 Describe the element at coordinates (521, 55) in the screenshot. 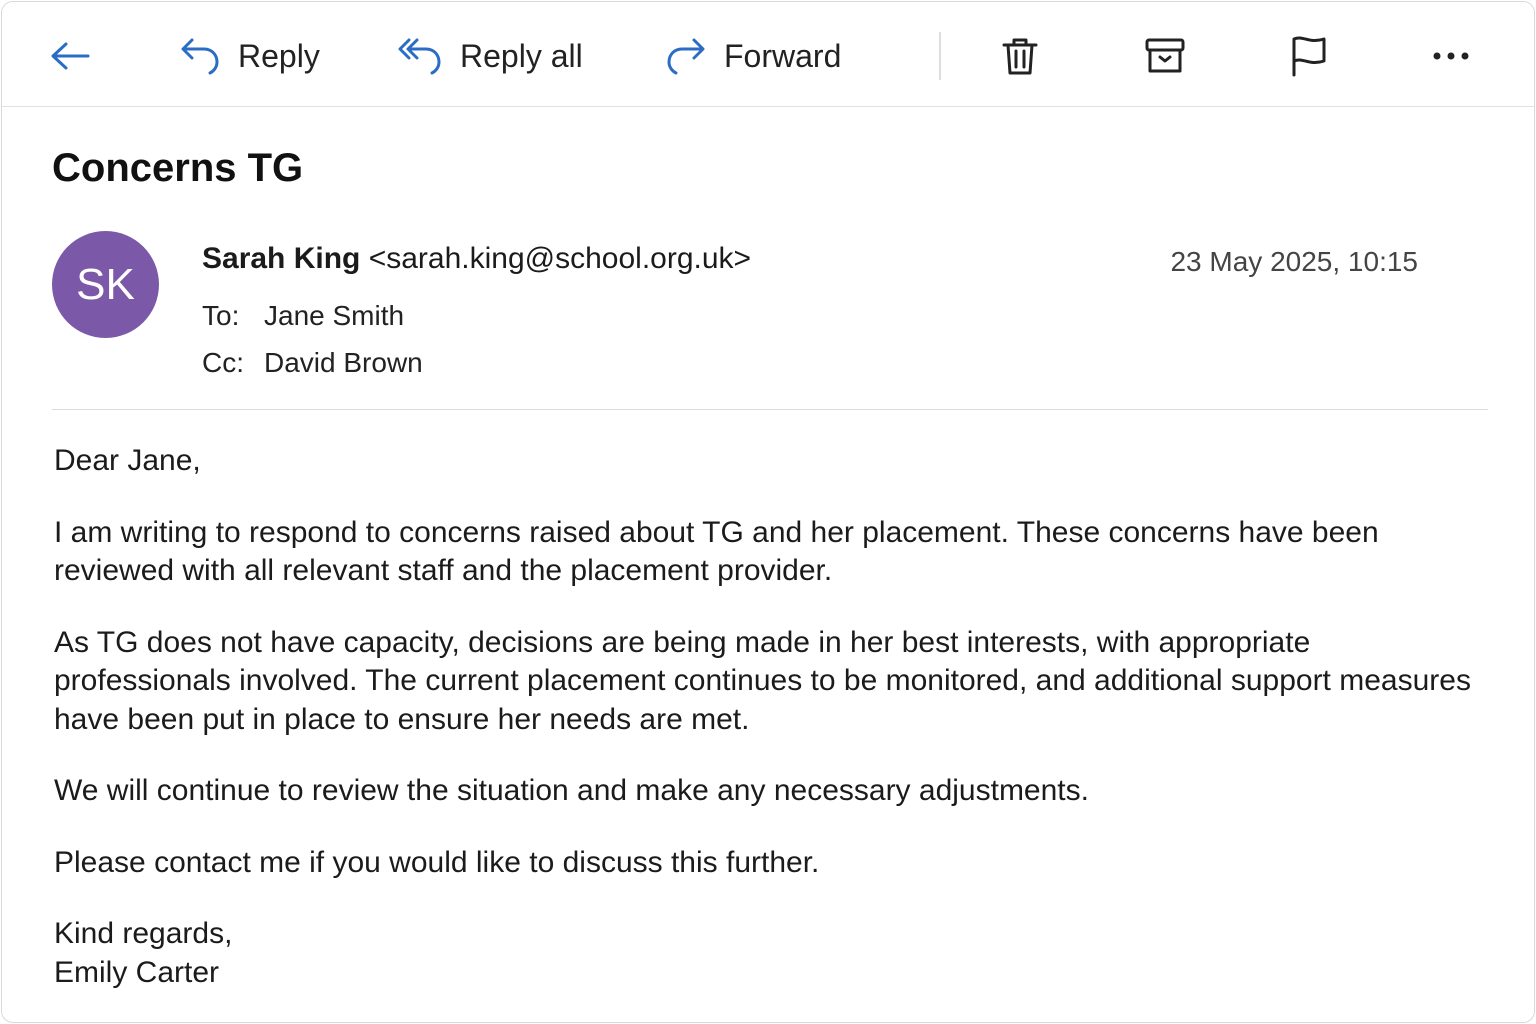

I see `reply-all-label: Reply all` at that location.